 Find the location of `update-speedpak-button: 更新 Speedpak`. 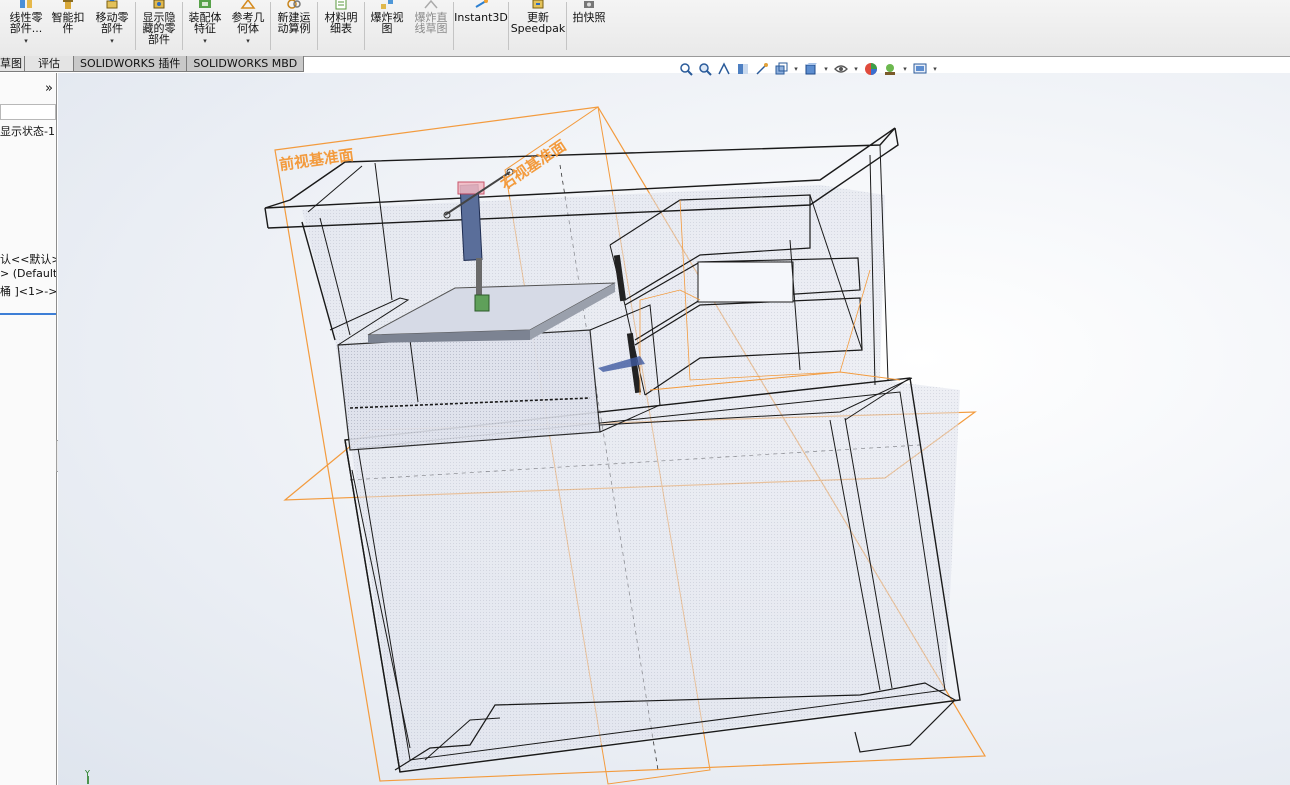

update-speedpak-button: 更新 Speedpak is located at coordinates (538, 27).